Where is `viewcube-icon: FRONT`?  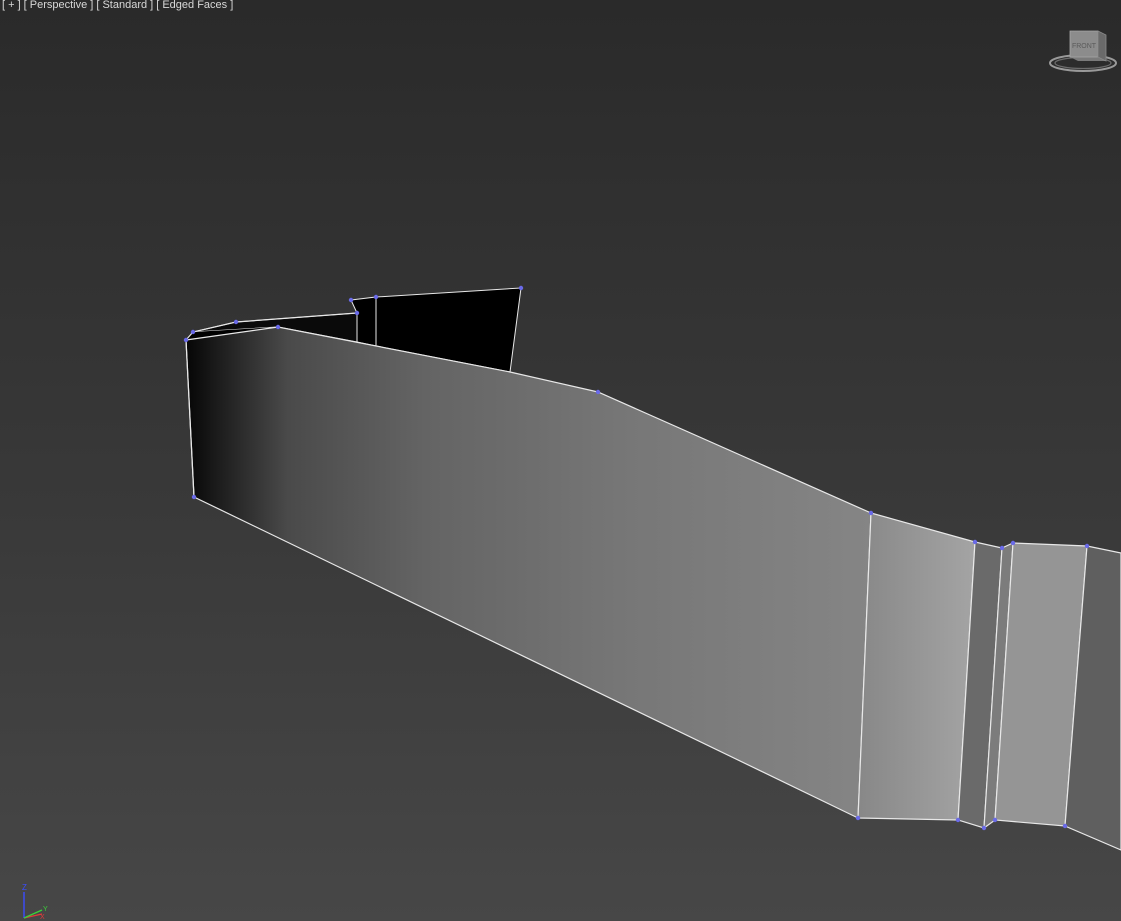 viewcube-icon: FRONT is located at coordinates (1083, 51).